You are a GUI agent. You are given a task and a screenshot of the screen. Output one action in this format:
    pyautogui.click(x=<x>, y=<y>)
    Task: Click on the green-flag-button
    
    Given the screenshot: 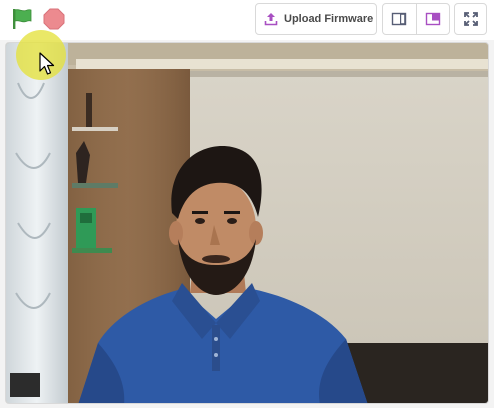 What is the action you would take?
    pyautogui.click(x=22, y=19)
    